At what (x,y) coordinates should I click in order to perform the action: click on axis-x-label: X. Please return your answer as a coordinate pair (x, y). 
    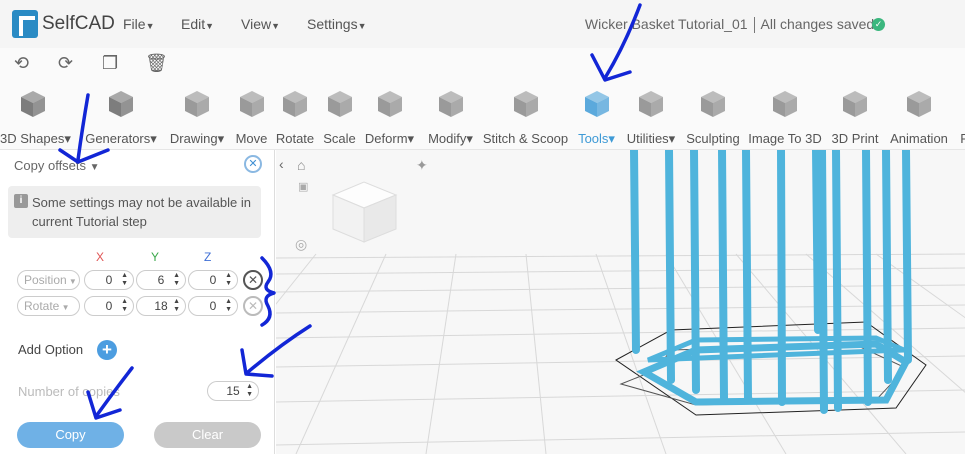
    Looking at the image, I should click on (100, 257).